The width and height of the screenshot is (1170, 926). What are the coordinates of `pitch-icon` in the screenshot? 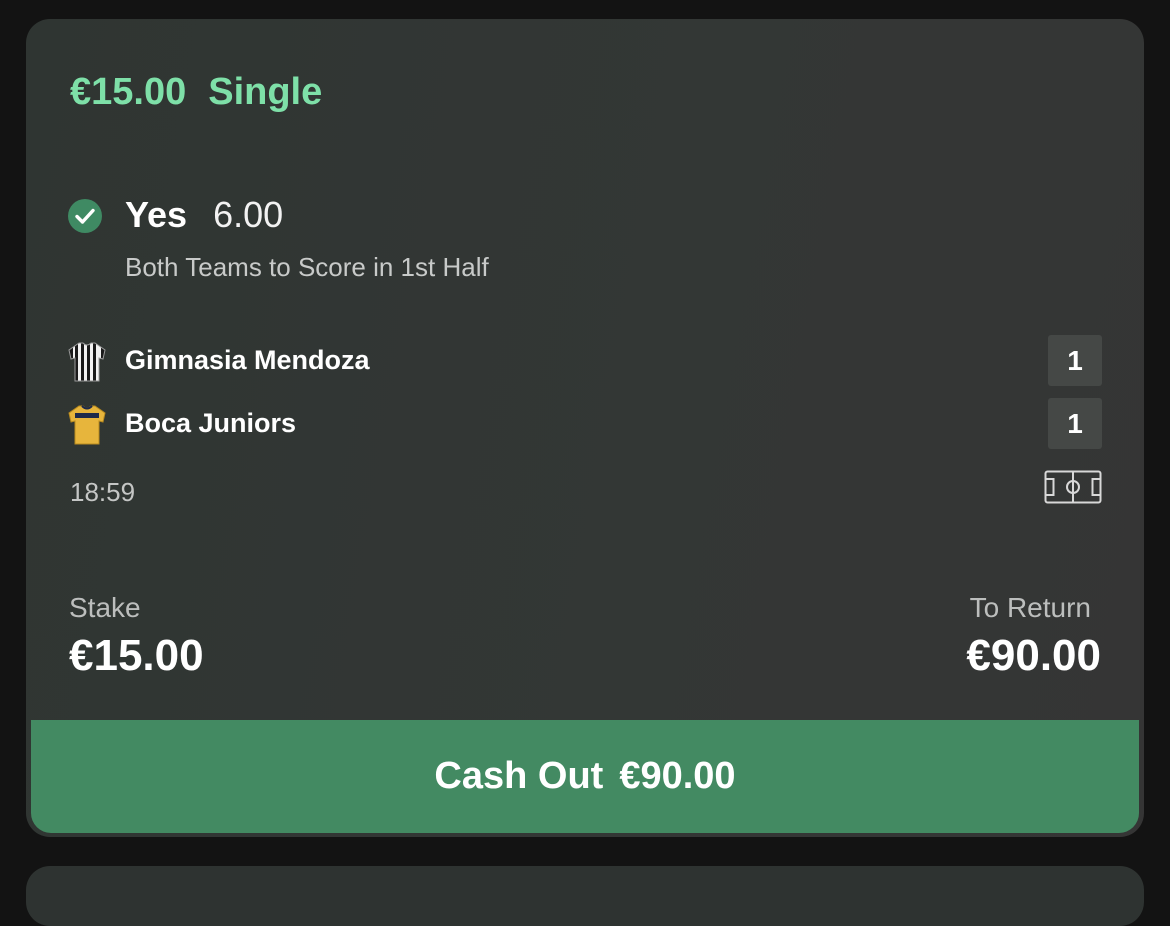 It's located at (1073, 487).